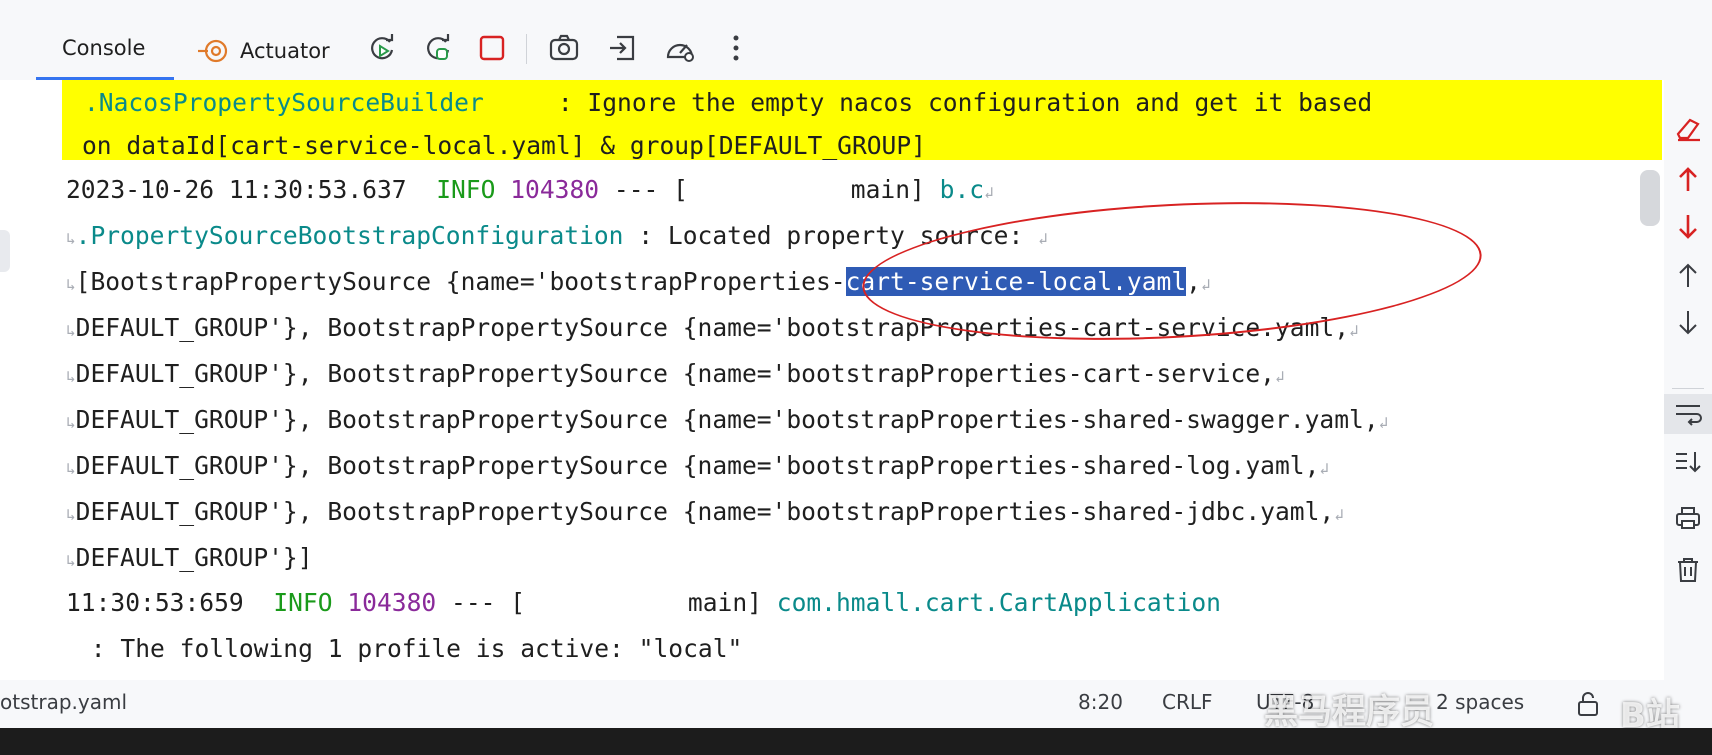  I want to click on trash-icon, so click(1688, 570).